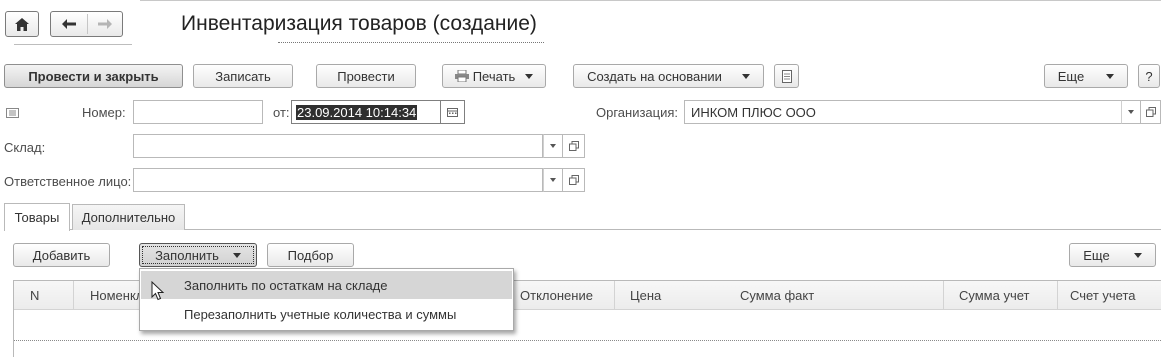  I want to click on print-label: Печать, so click(494, 76).